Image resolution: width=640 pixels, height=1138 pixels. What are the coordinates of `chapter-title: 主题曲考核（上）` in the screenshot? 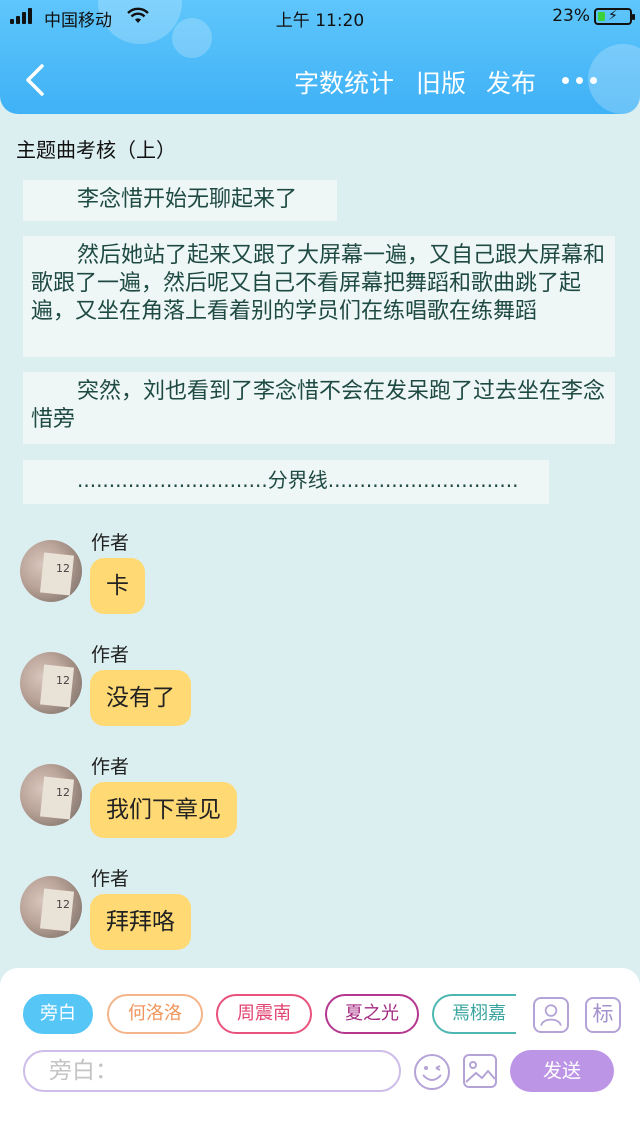 It's located at (96, 150).